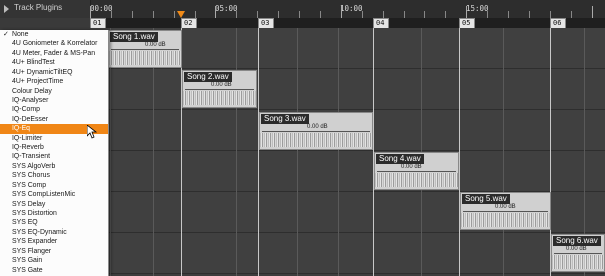 The height and width of the screenshot is (276, 605). What do you see at coordinates (27, 270) in the screenshot?
I see `plugin-menu-item-label: SYS Gate` at bounding box center [27, 270].